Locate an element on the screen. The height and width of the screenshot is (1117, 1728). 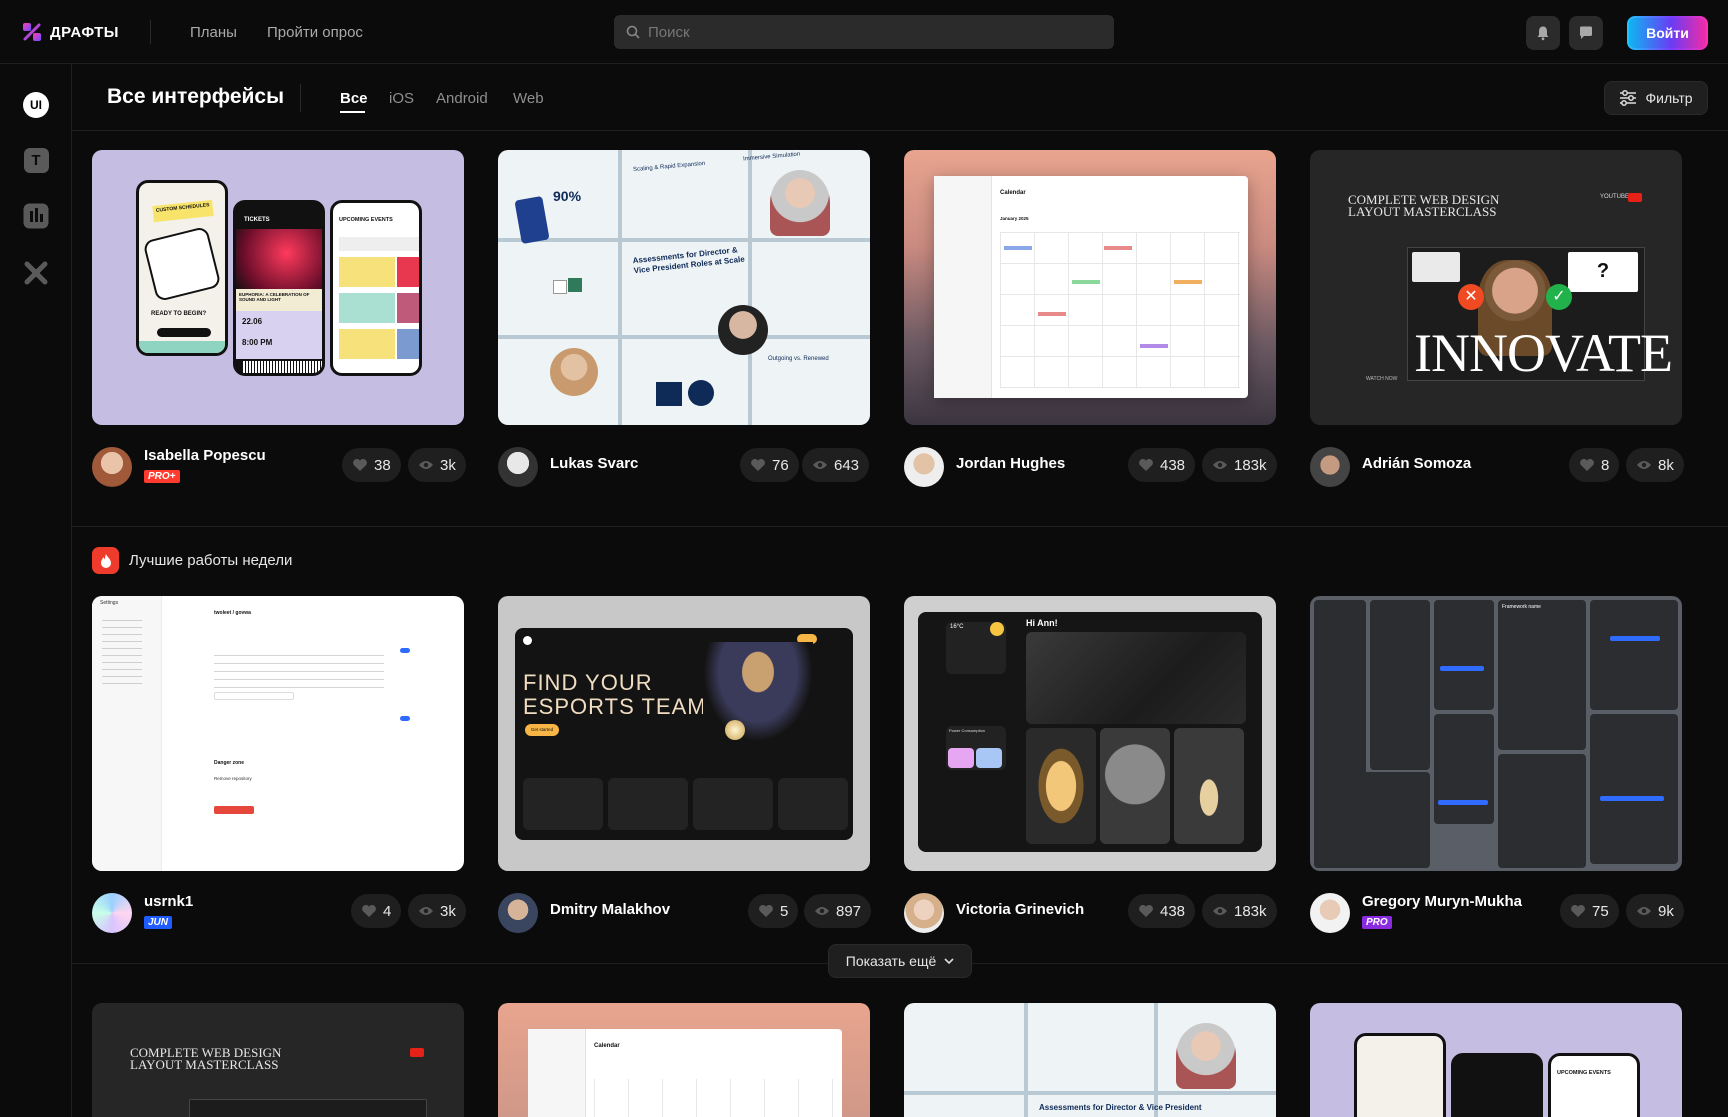
search-box is located at coordinates (864, 32).